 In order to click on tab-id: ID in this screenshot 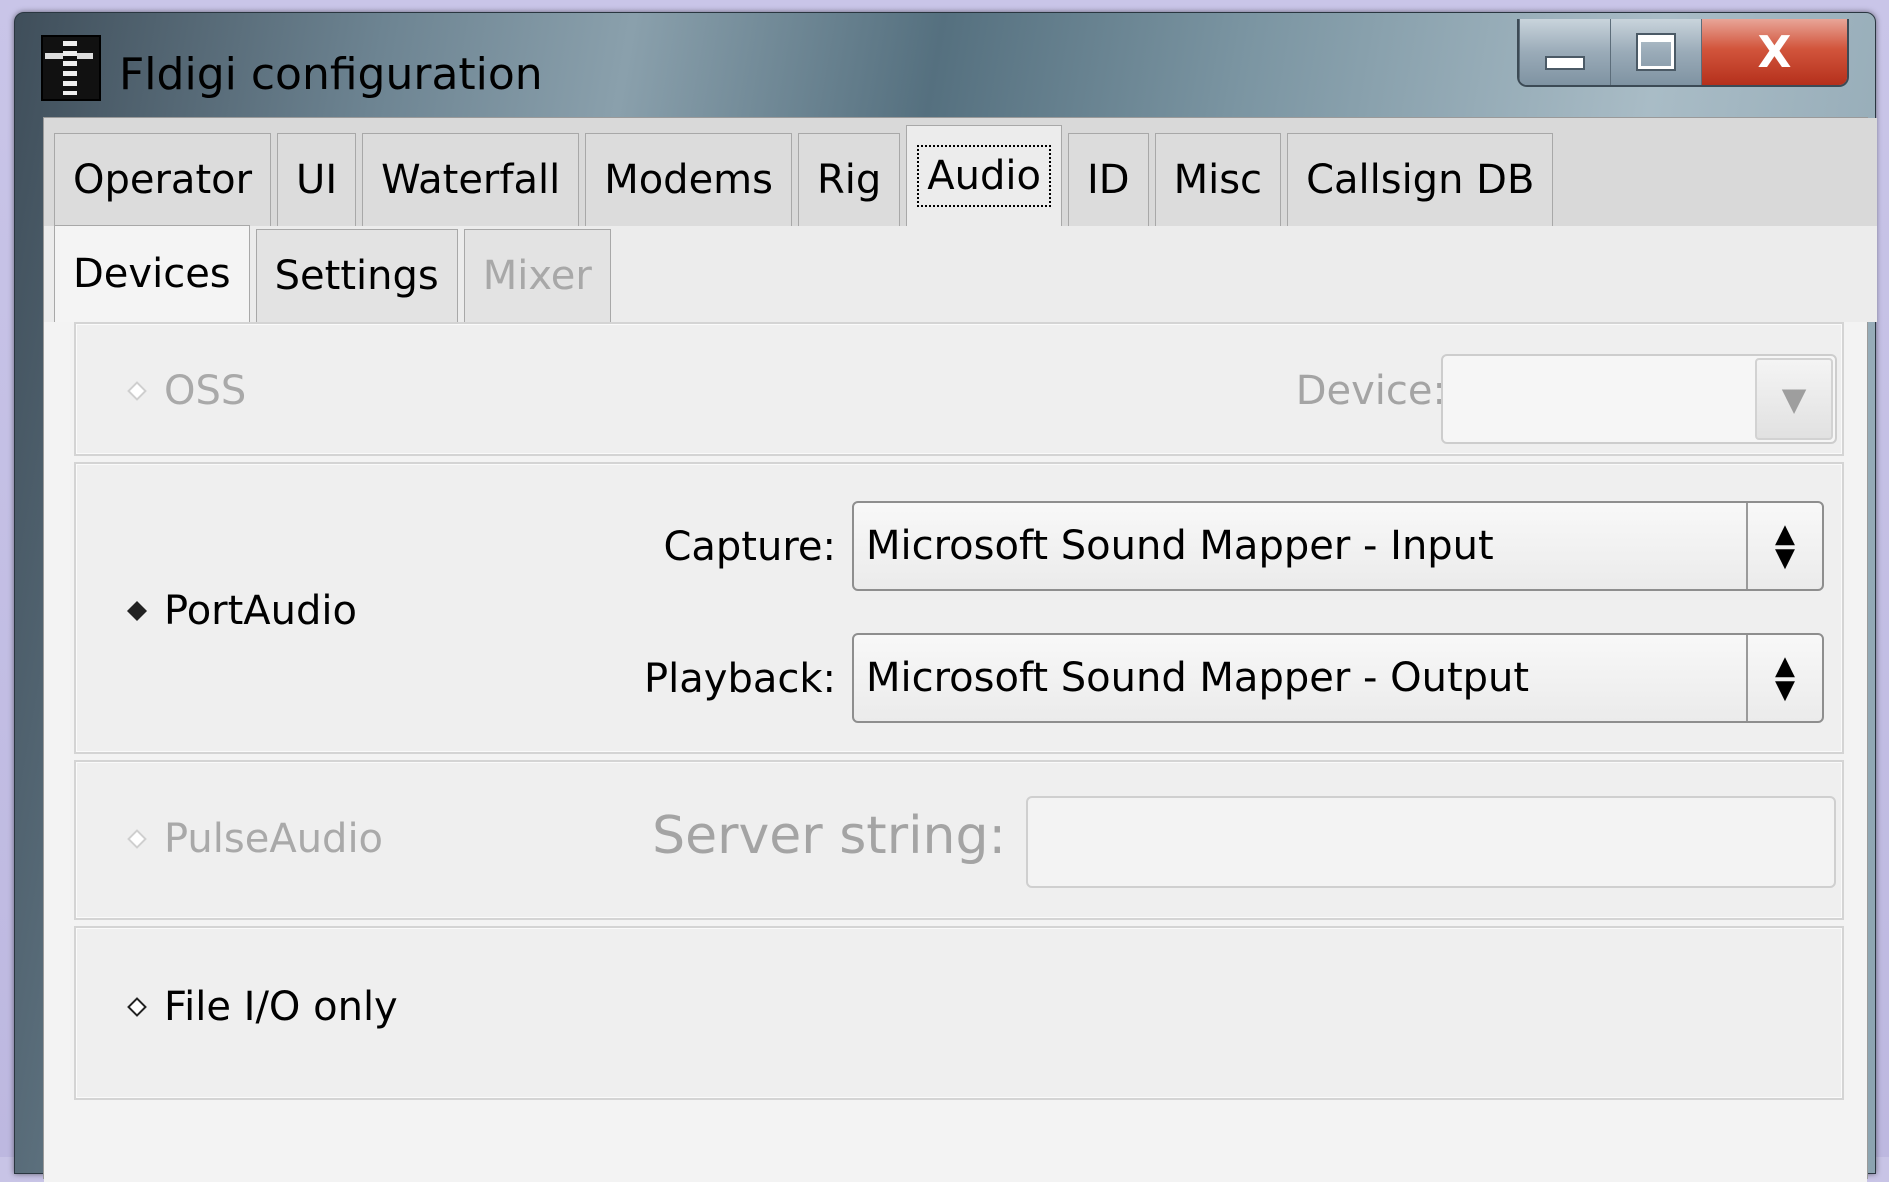, I will do `click(1108, 179)`.